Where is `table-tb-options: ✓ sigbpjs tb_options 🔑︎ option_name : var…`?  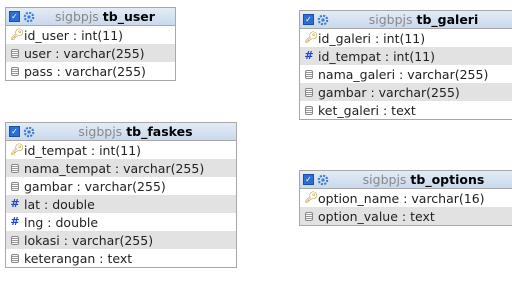
table-tb-options: ✓ sigbpjs tb_options 🔑︎ option_name : var… is located at coordinates (405, 198).